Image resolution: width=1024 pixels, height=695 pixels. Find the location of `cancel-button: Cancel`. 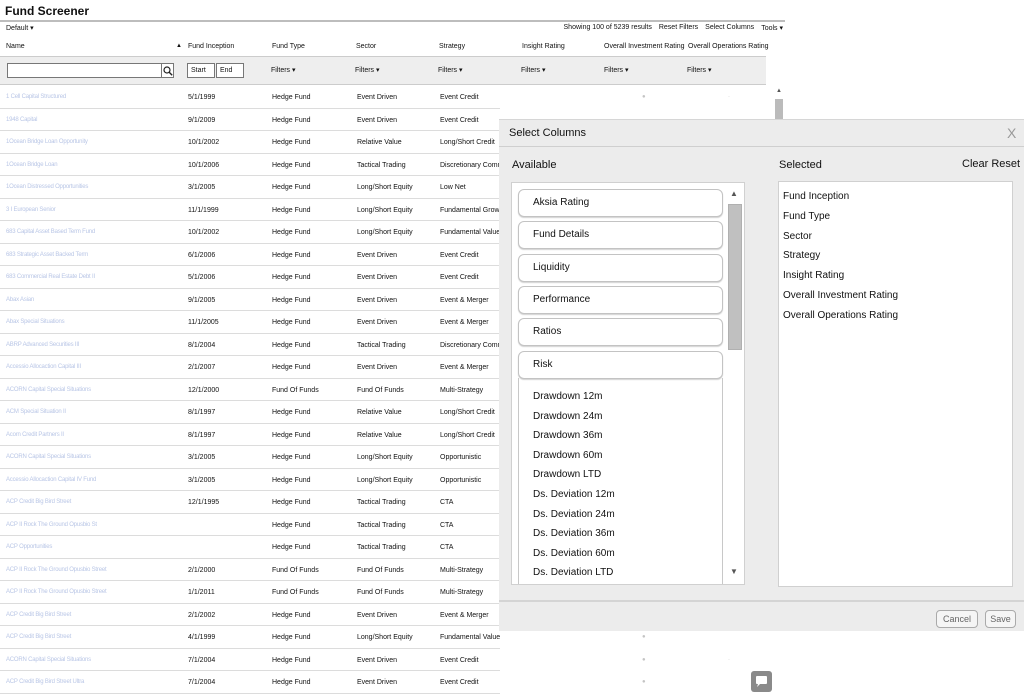

cancel-button: Cancel is located at coordinates (957, 619).